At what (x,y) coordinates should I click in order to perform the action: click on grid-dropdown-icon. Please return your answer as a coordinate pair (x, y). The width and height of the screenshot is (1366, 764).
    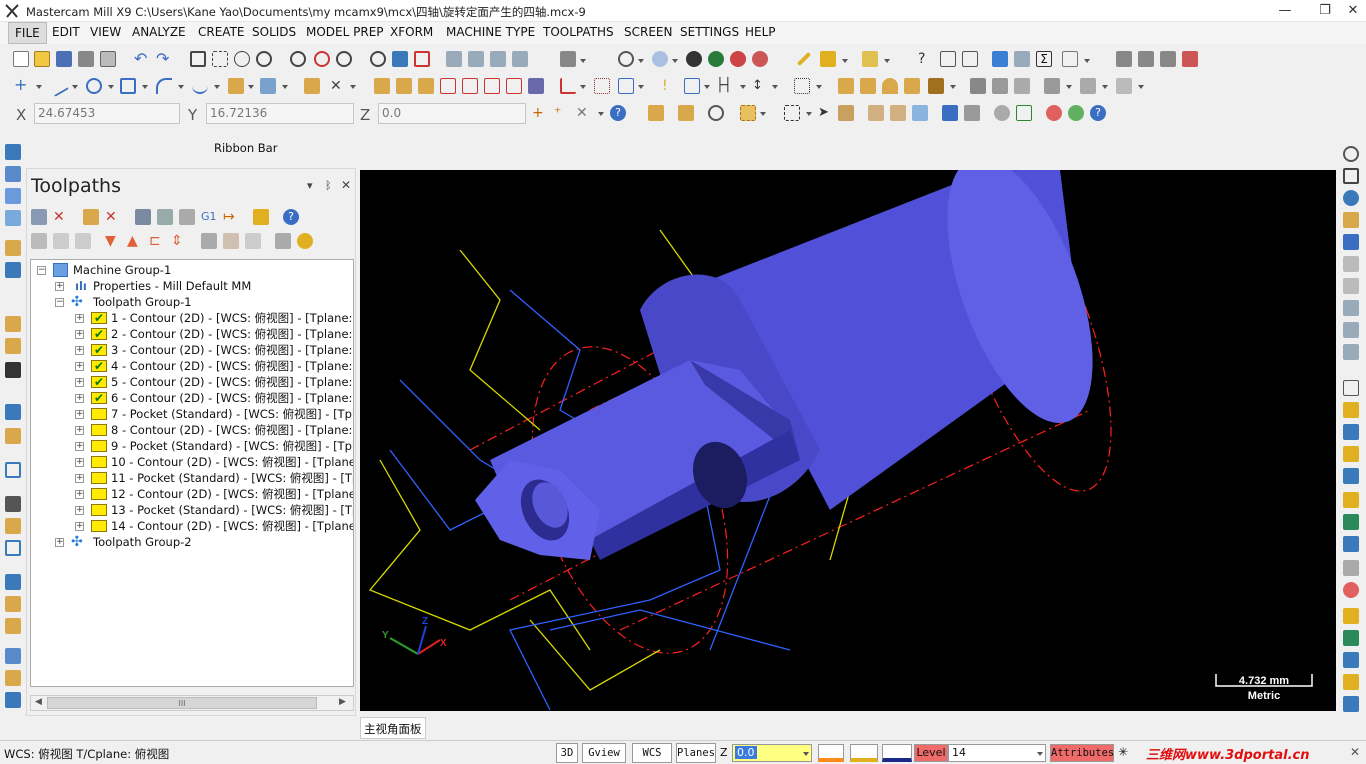
    Looking at the image, I should click on (1087, 61).